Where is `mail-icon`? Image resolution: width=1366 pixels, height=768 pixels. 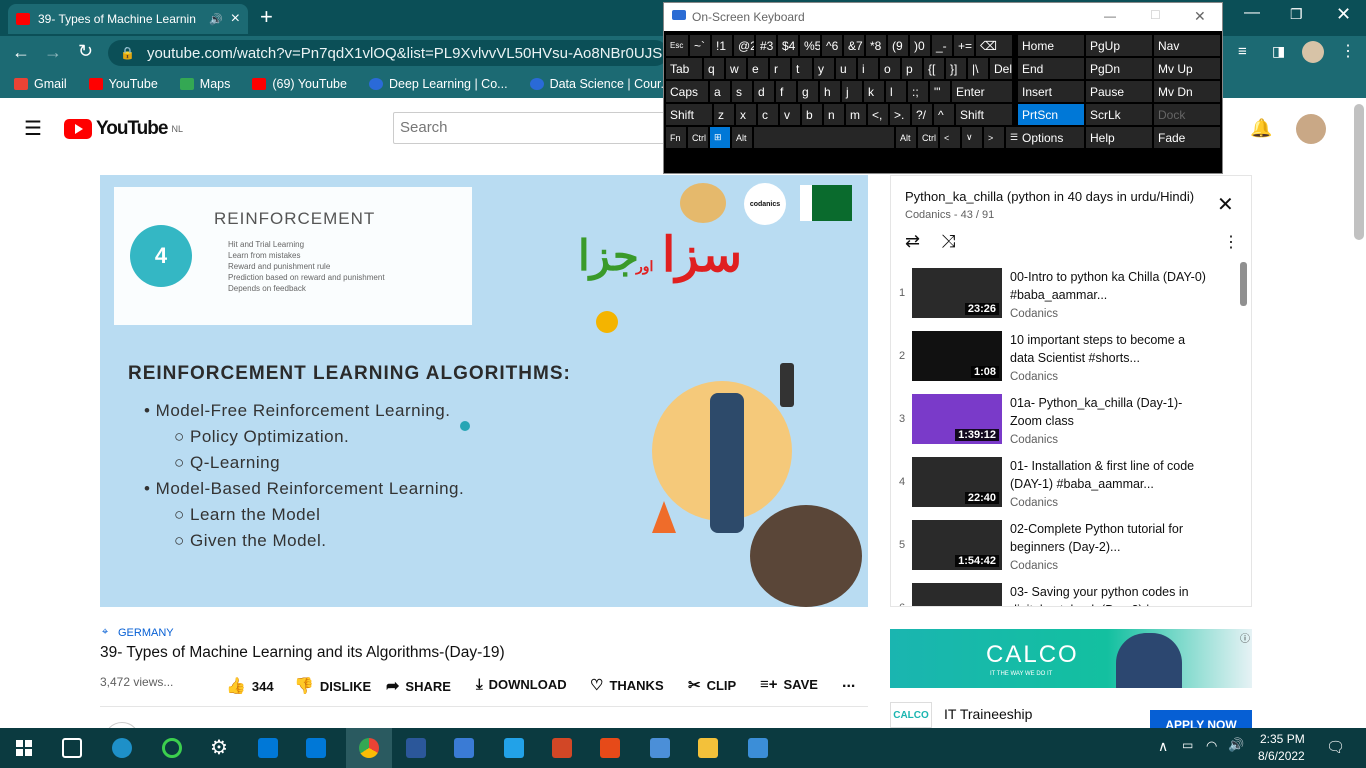
mail-icon is located at coordinates (316, 748).